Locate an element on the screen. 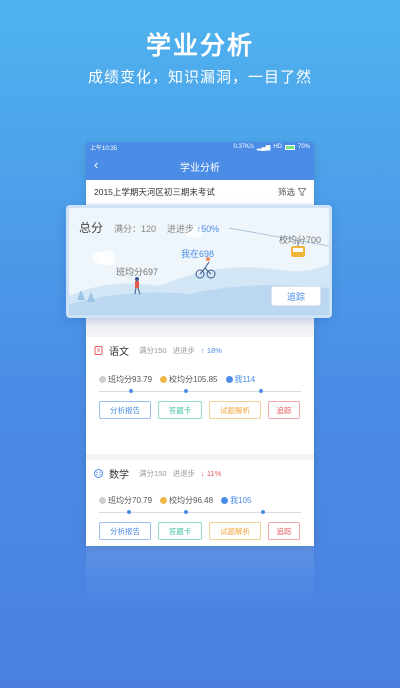  my-score: 我105 is located at coordinates (241, 500).